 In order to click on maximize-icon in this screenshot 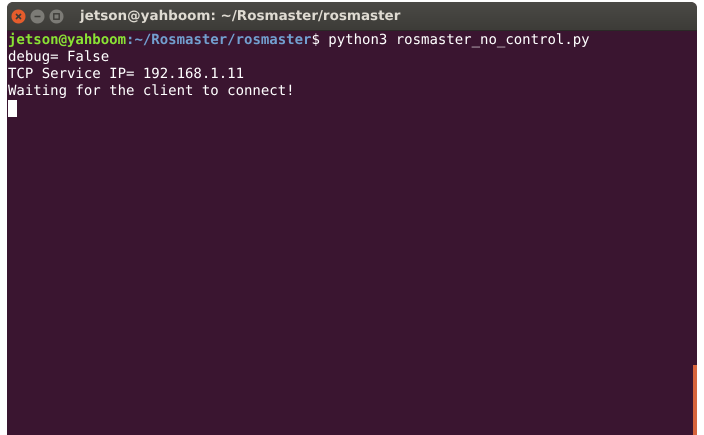, I will do `click(56, 16)`.